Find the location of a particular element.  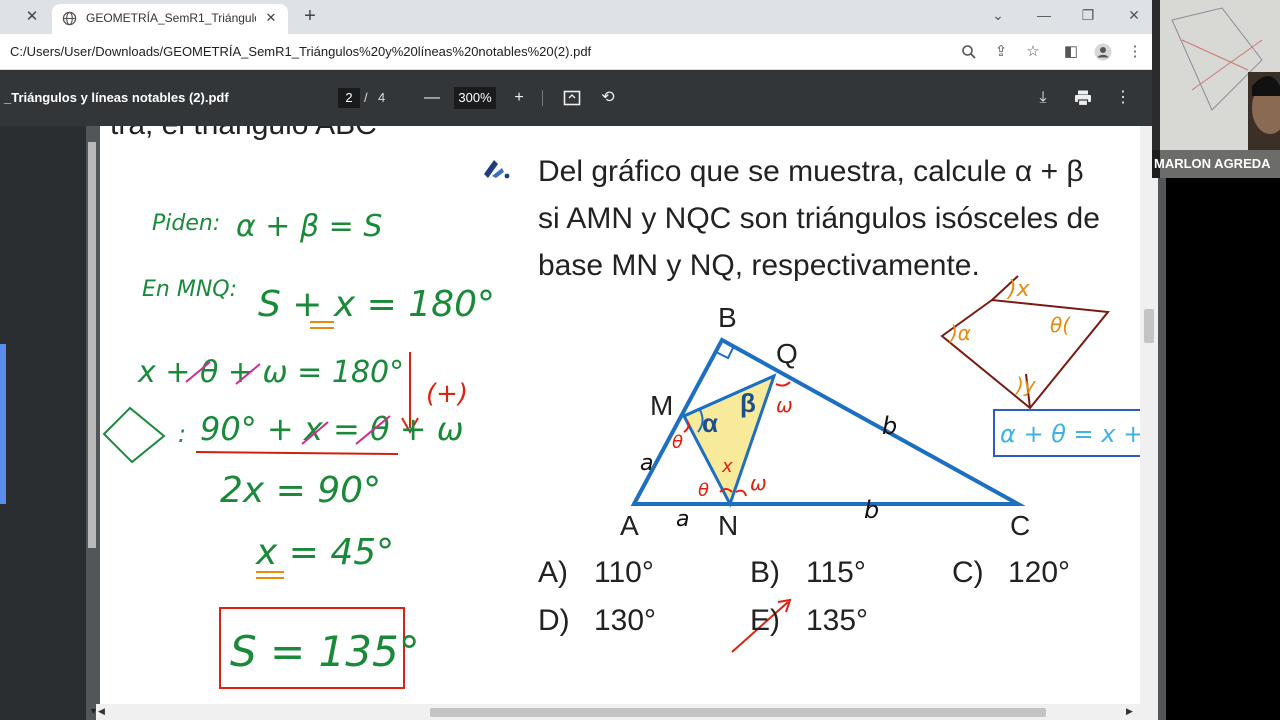

omega-arc-q is located at coordinates (783, 384).